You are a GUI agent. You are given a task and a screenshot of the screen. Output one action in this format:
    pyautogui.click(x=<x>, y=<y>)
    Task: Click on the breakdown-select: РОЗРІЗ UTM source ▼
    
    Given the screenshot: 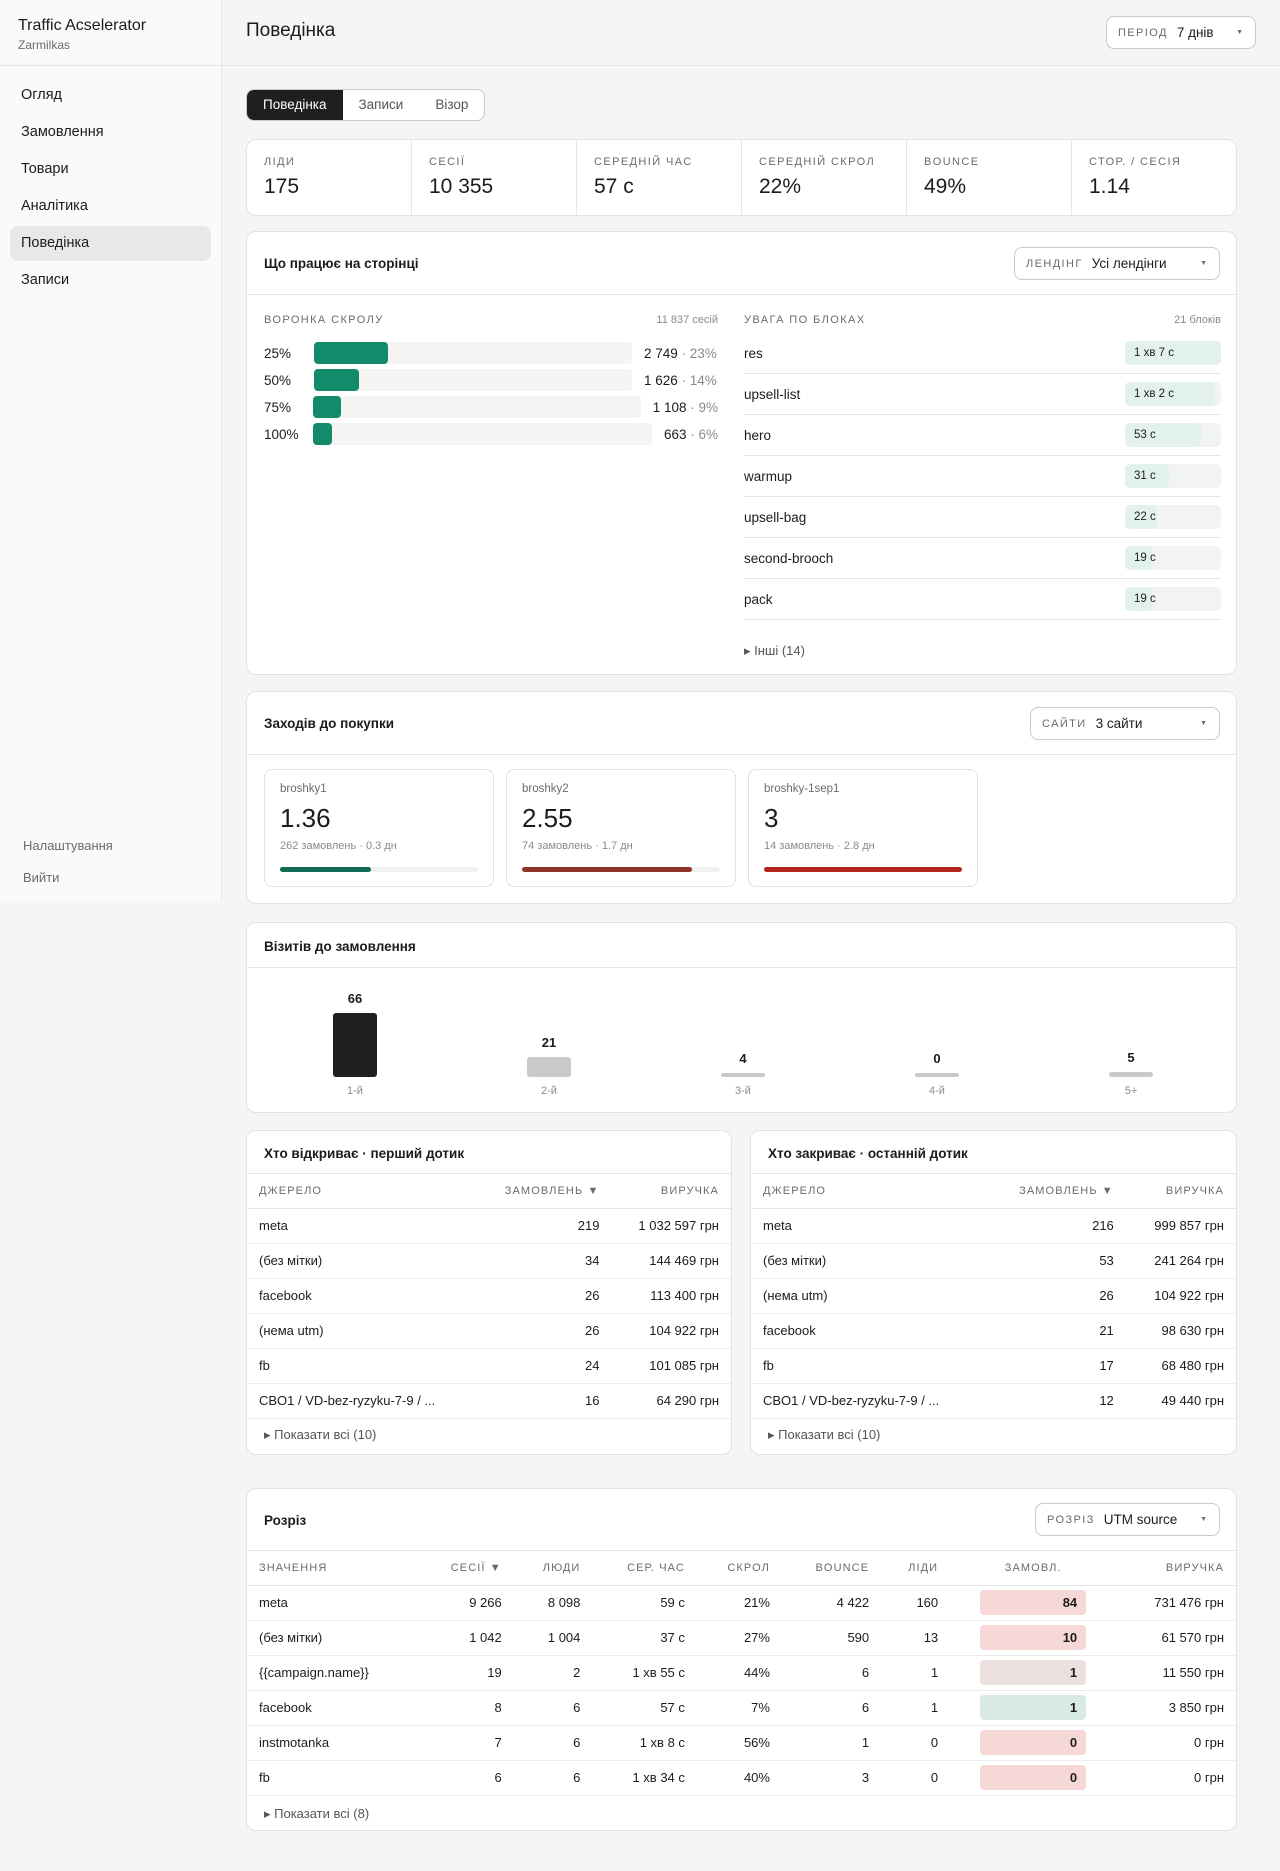 What is the action you would take?
    pyautogui.click(x=1127, y=1519)
    